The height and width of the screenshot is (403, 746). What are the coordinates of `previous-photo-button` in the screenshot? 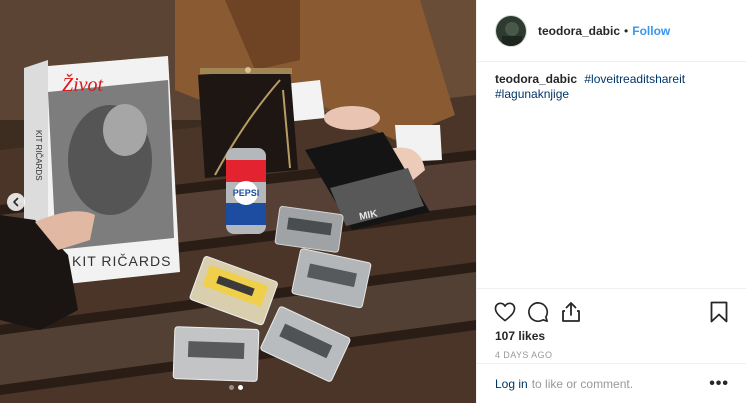 It's located at (16, 202).